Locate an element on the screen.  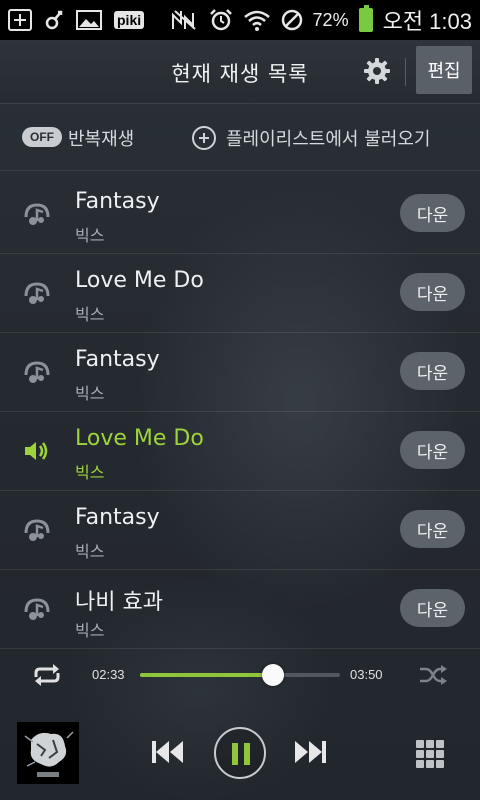
image-icon is located at coordinates (89, 20).